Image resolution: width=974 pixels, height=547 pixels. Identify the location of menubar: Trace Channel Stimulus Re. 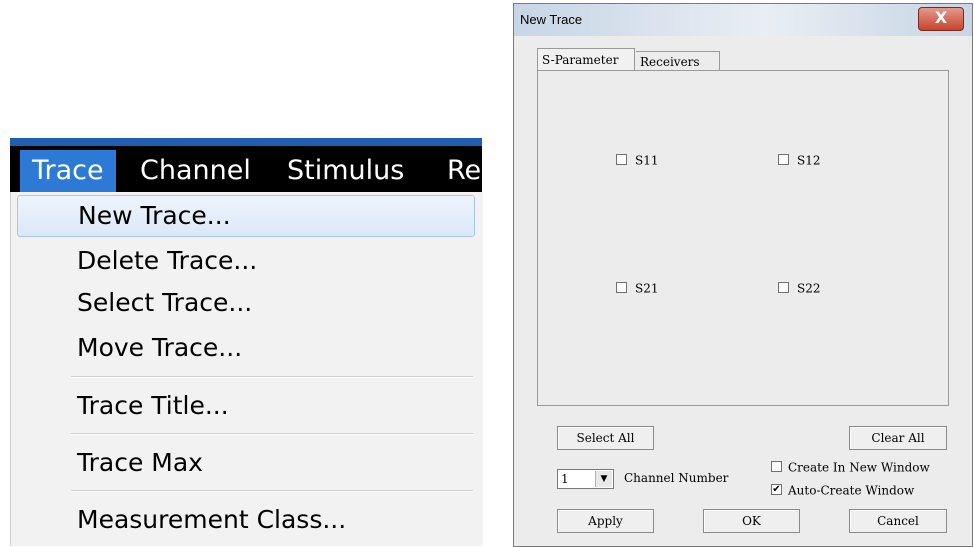
(246, 165).